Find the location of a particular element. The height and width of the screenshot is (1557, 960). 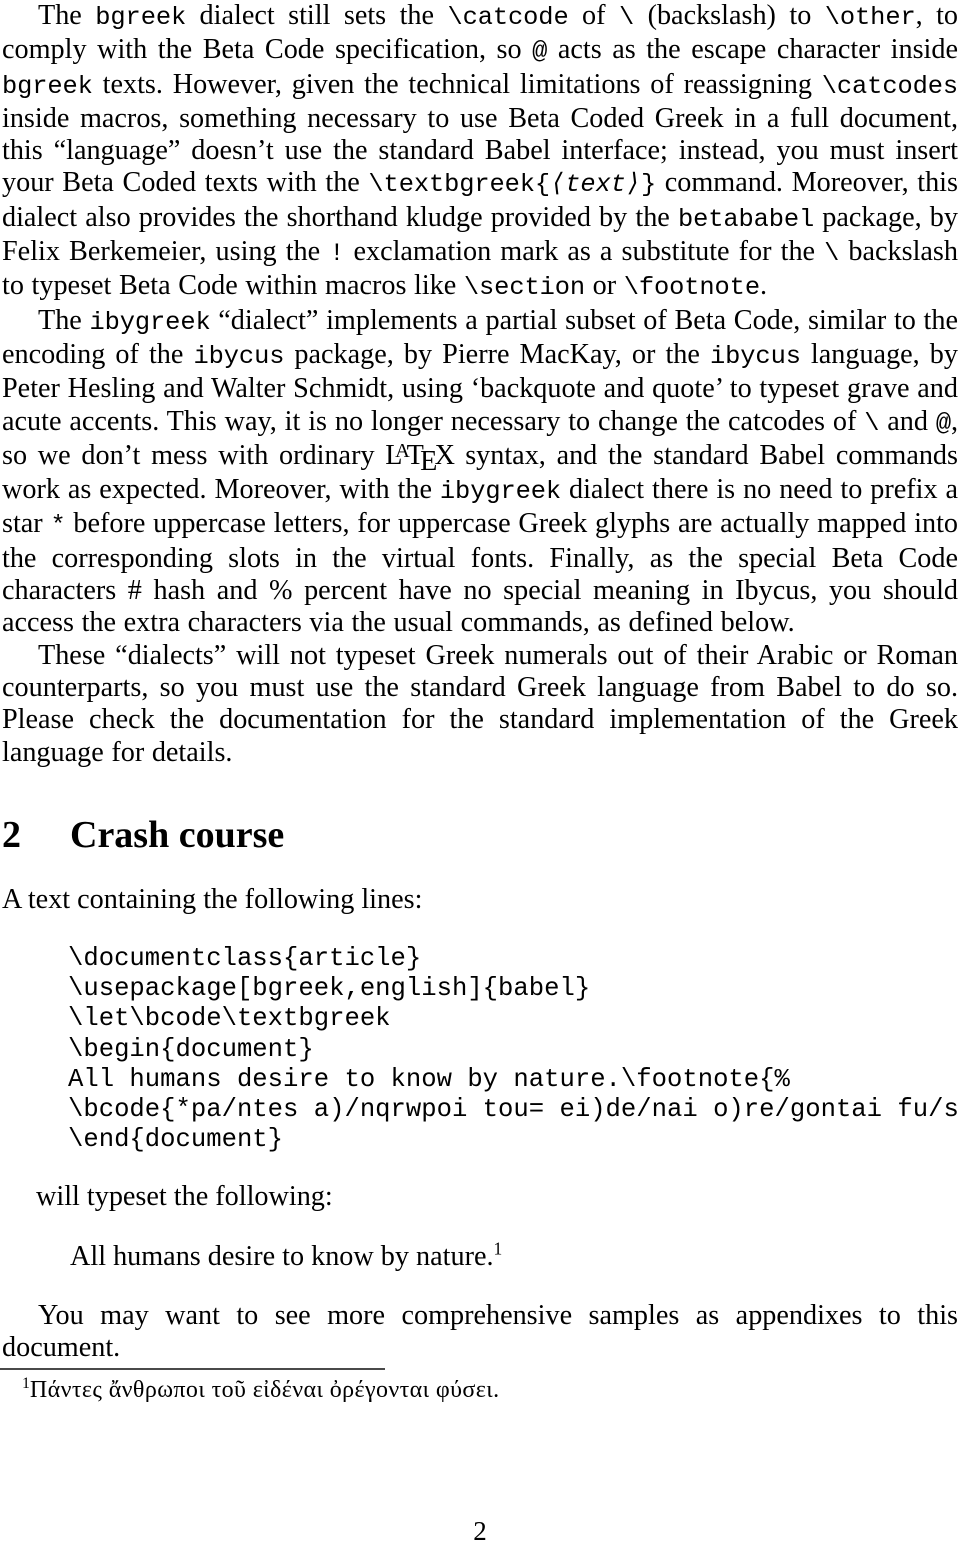

inline-code: \footnote is located at coordinates (691, 288).